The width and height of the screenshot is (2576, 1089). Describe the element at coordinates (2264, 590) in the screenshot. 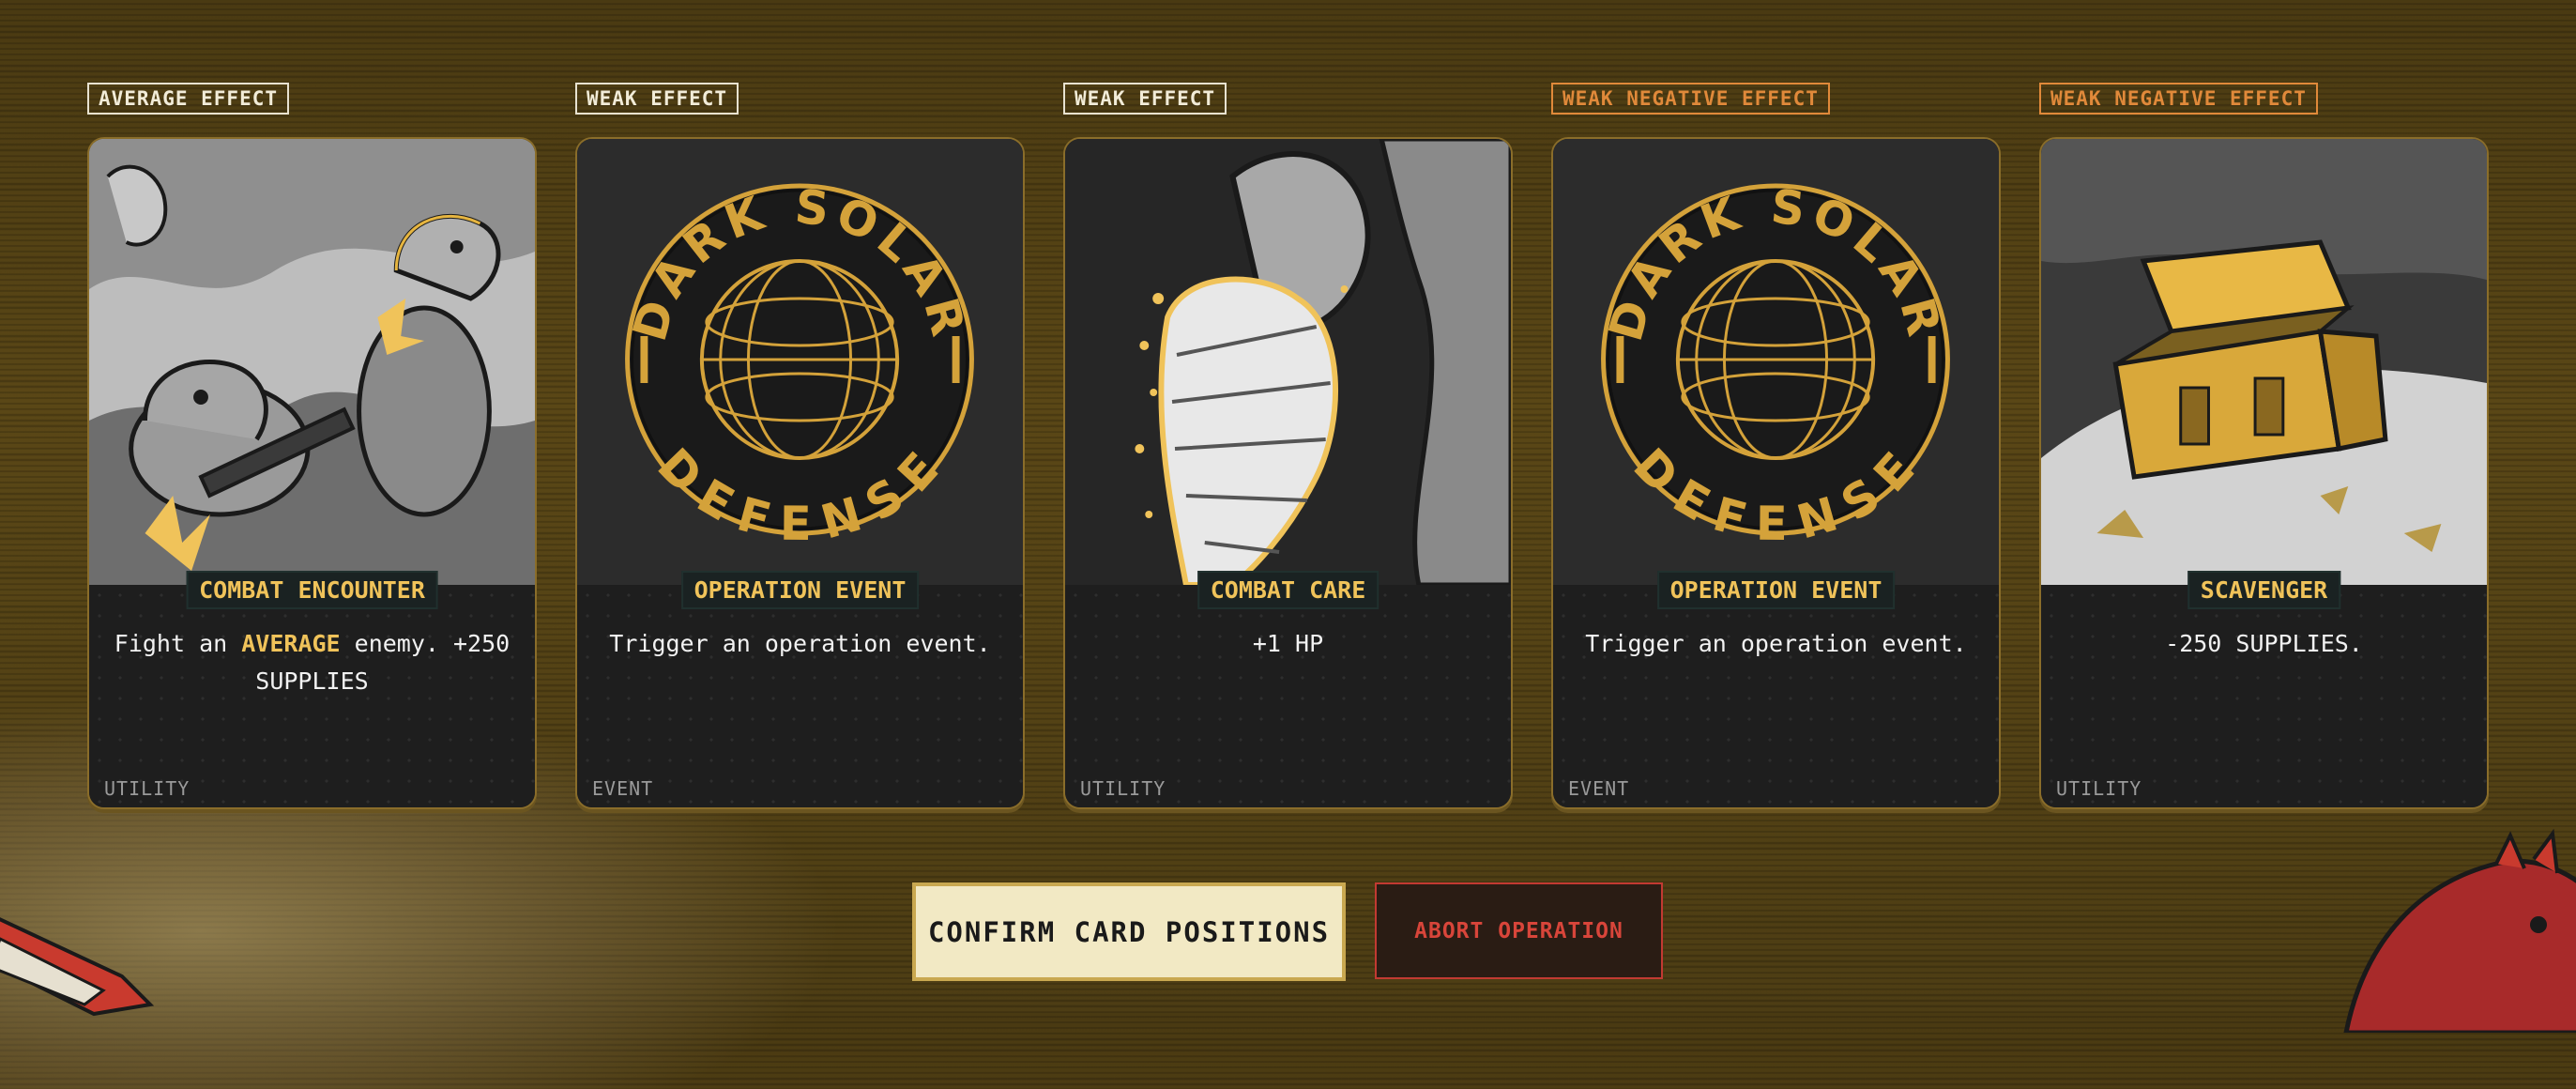

I see `card-5-title: SCAVENGER` at that location.